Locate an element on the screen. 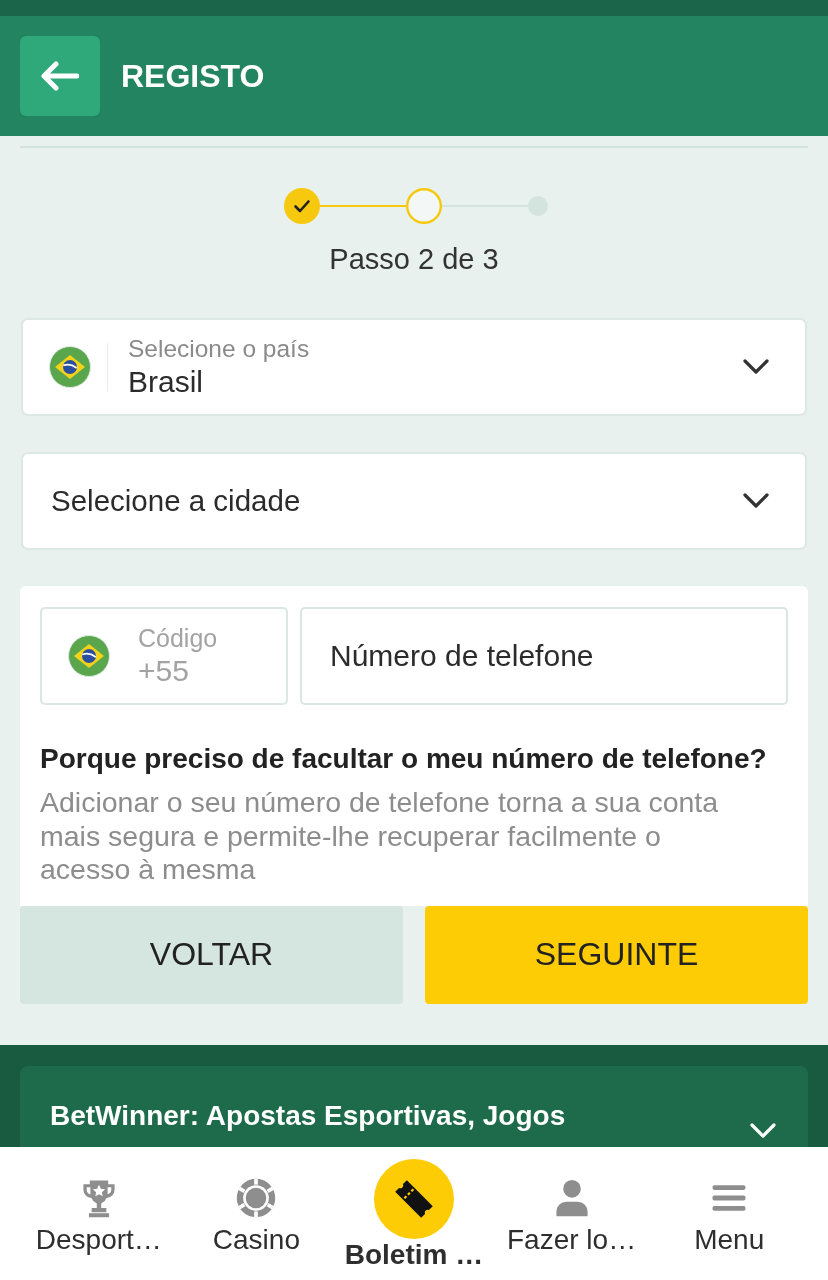 The image size is (828, 1280). field-label: Selecione o país is located at coordinates (219, 349).